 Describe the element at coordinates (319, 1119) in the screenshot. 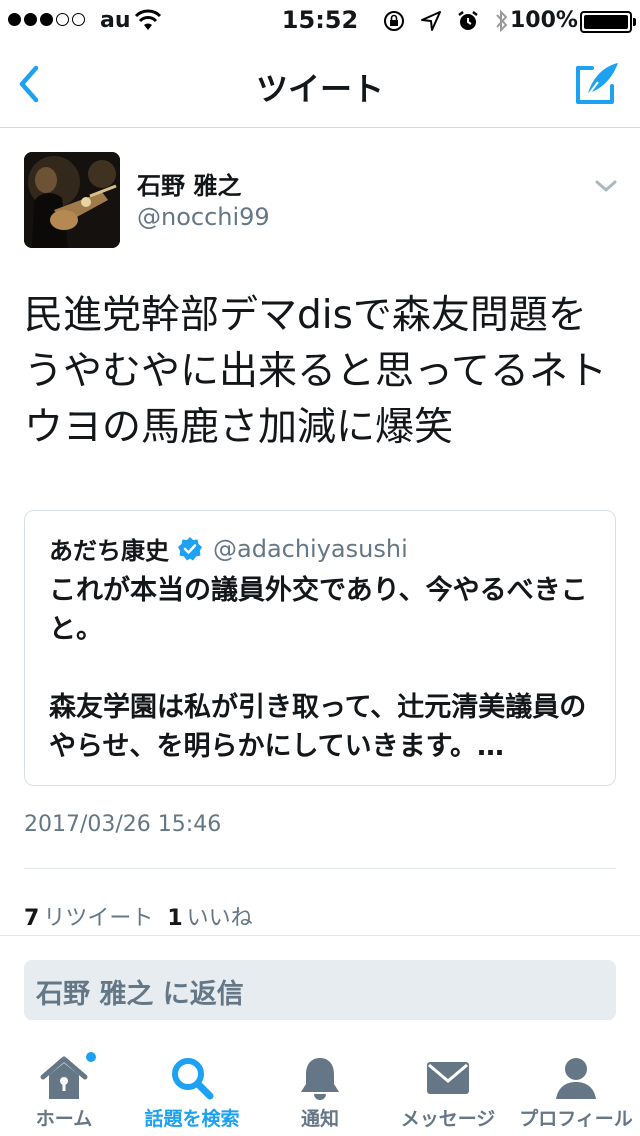

I see `tab-label: 通知` at that location.